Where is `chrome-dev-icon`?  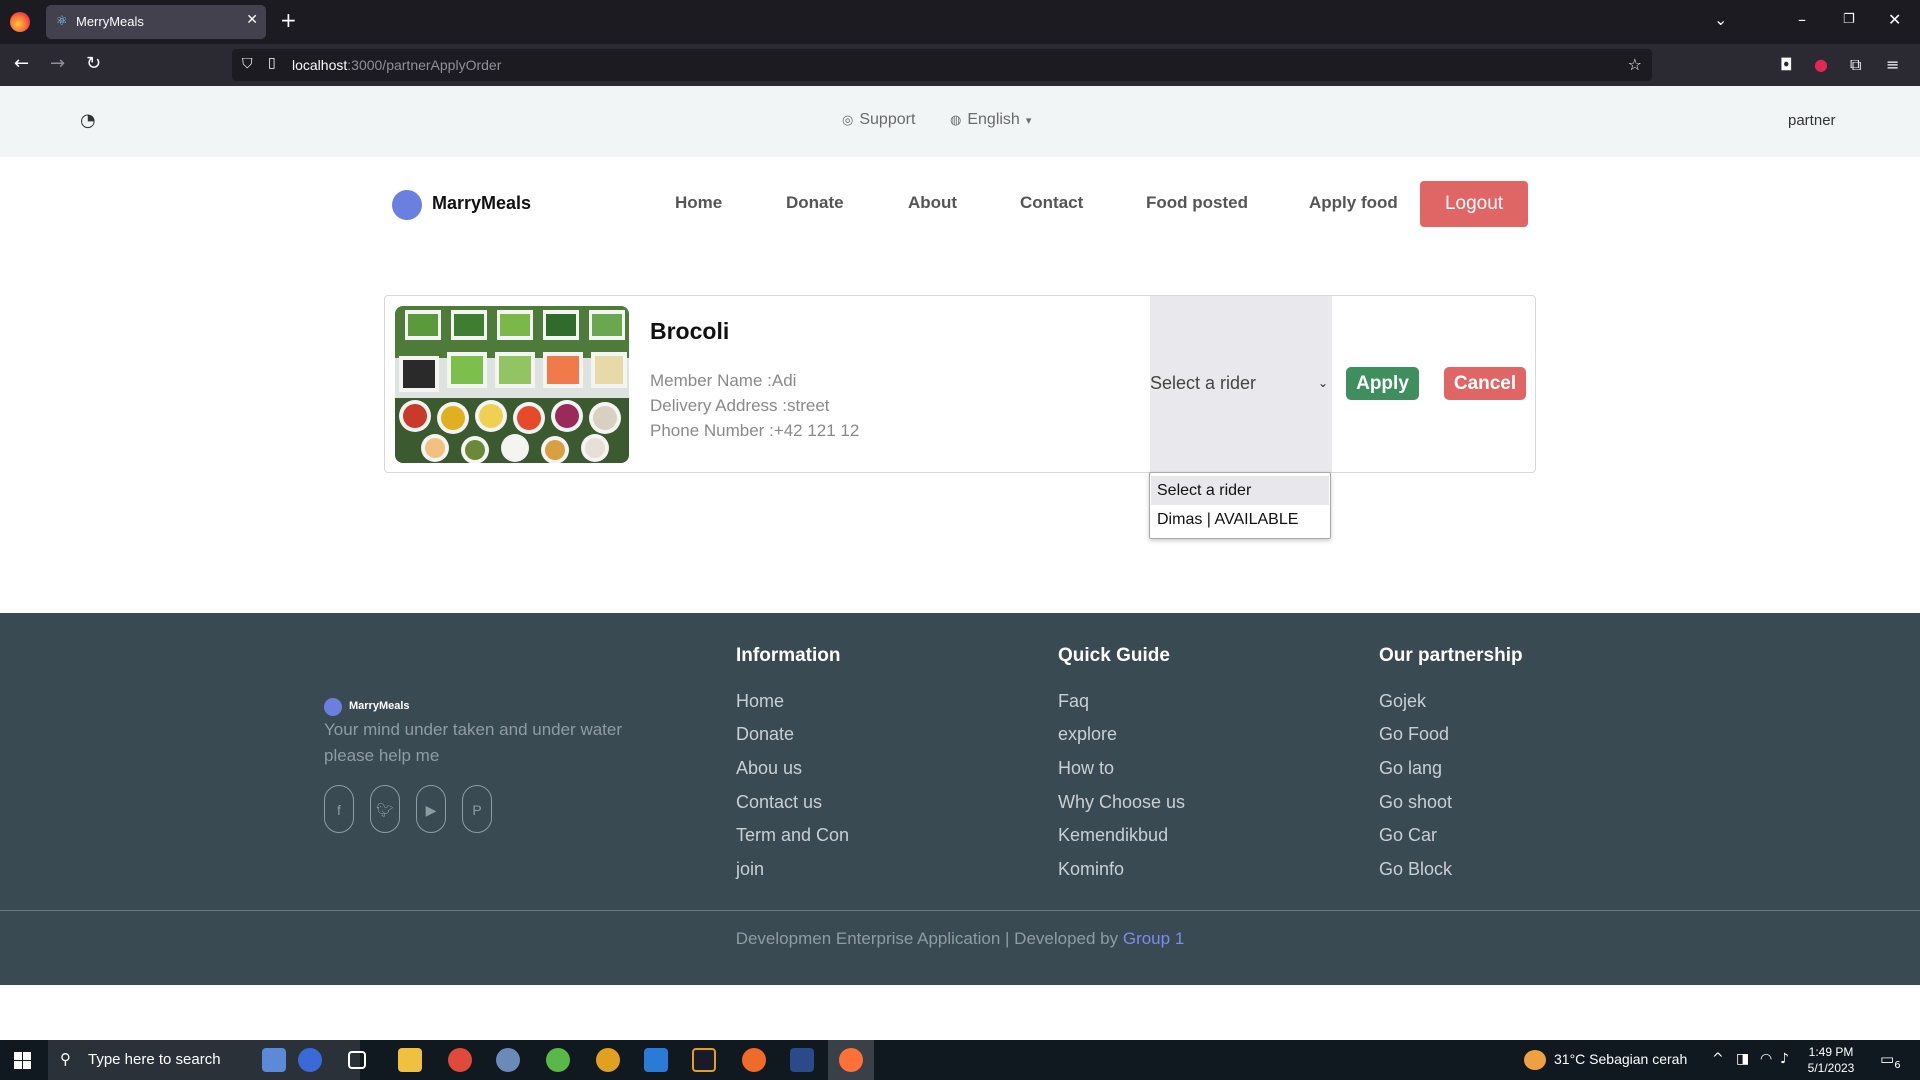 chrome-dev-icon is located at coordinates (608, 1060).